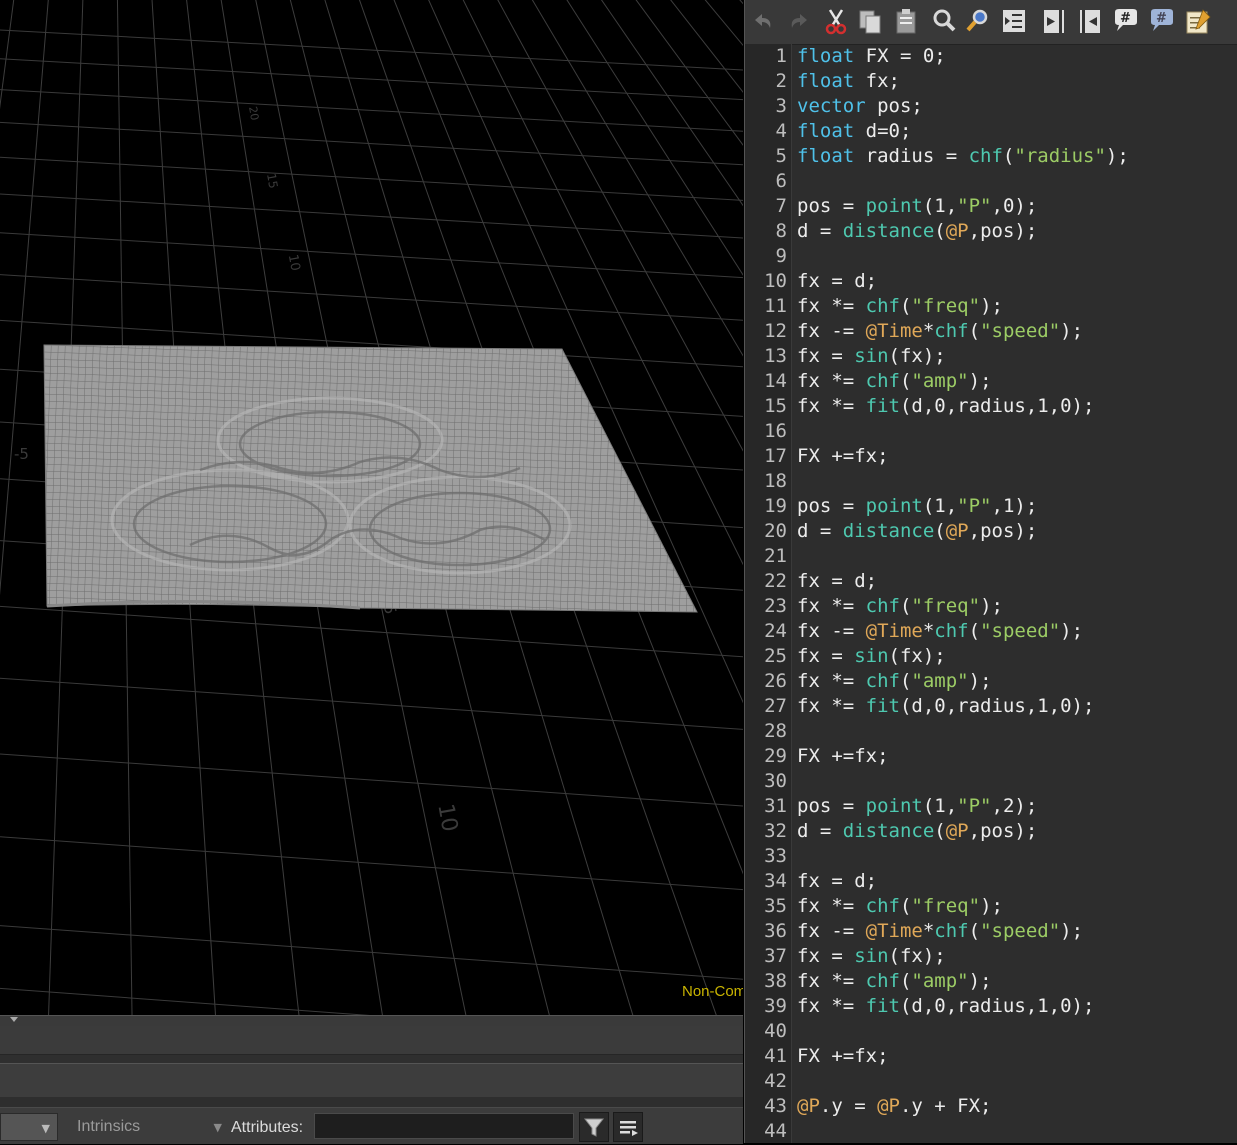  What do you see at coordinates (991, 256) in the screenshot?
I see `code-line: 9` at bounding box center [991, 256].